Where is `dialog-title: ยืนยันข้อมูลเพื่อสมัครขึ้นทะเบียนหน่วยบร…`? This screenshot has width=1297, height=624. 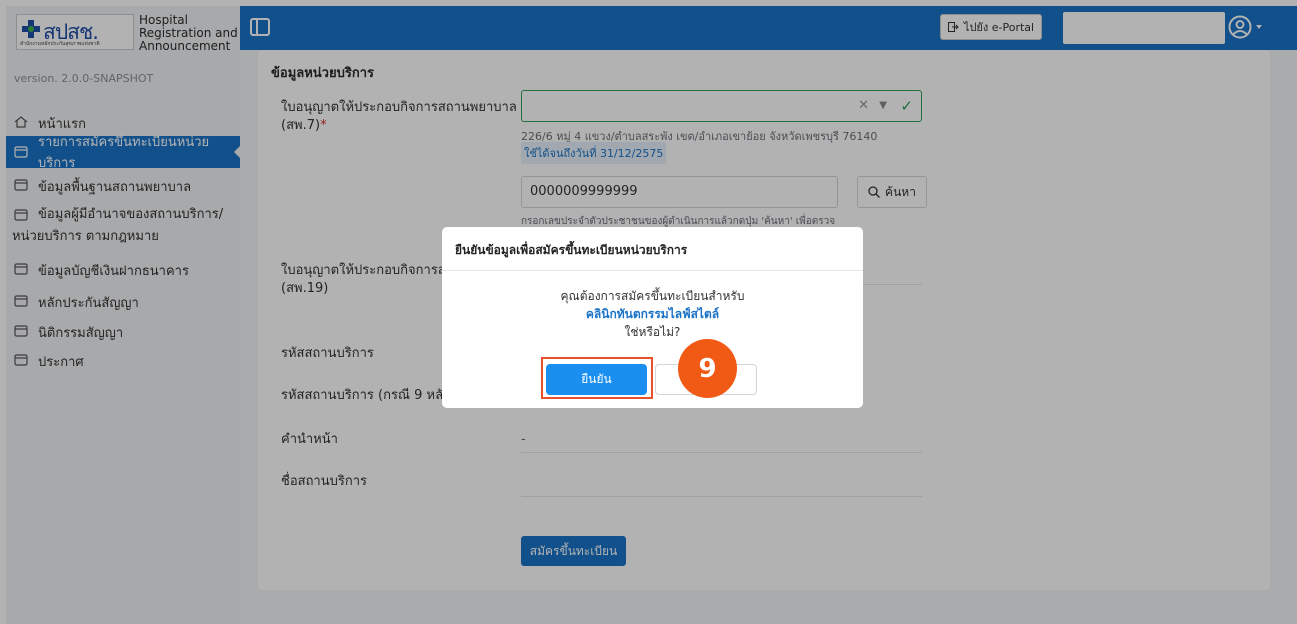
dialog-title: ยืนยันข้อมูลเพื่อสมัครขึ้นทะเบียนหน่วยบร… is located at coordinates (571, 250).